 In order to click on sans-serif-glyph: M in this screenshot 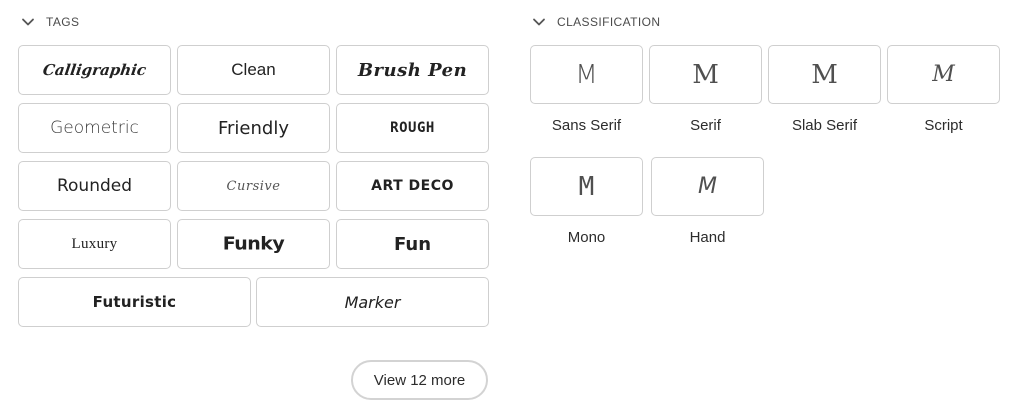, I will do `click(586, 74)`.